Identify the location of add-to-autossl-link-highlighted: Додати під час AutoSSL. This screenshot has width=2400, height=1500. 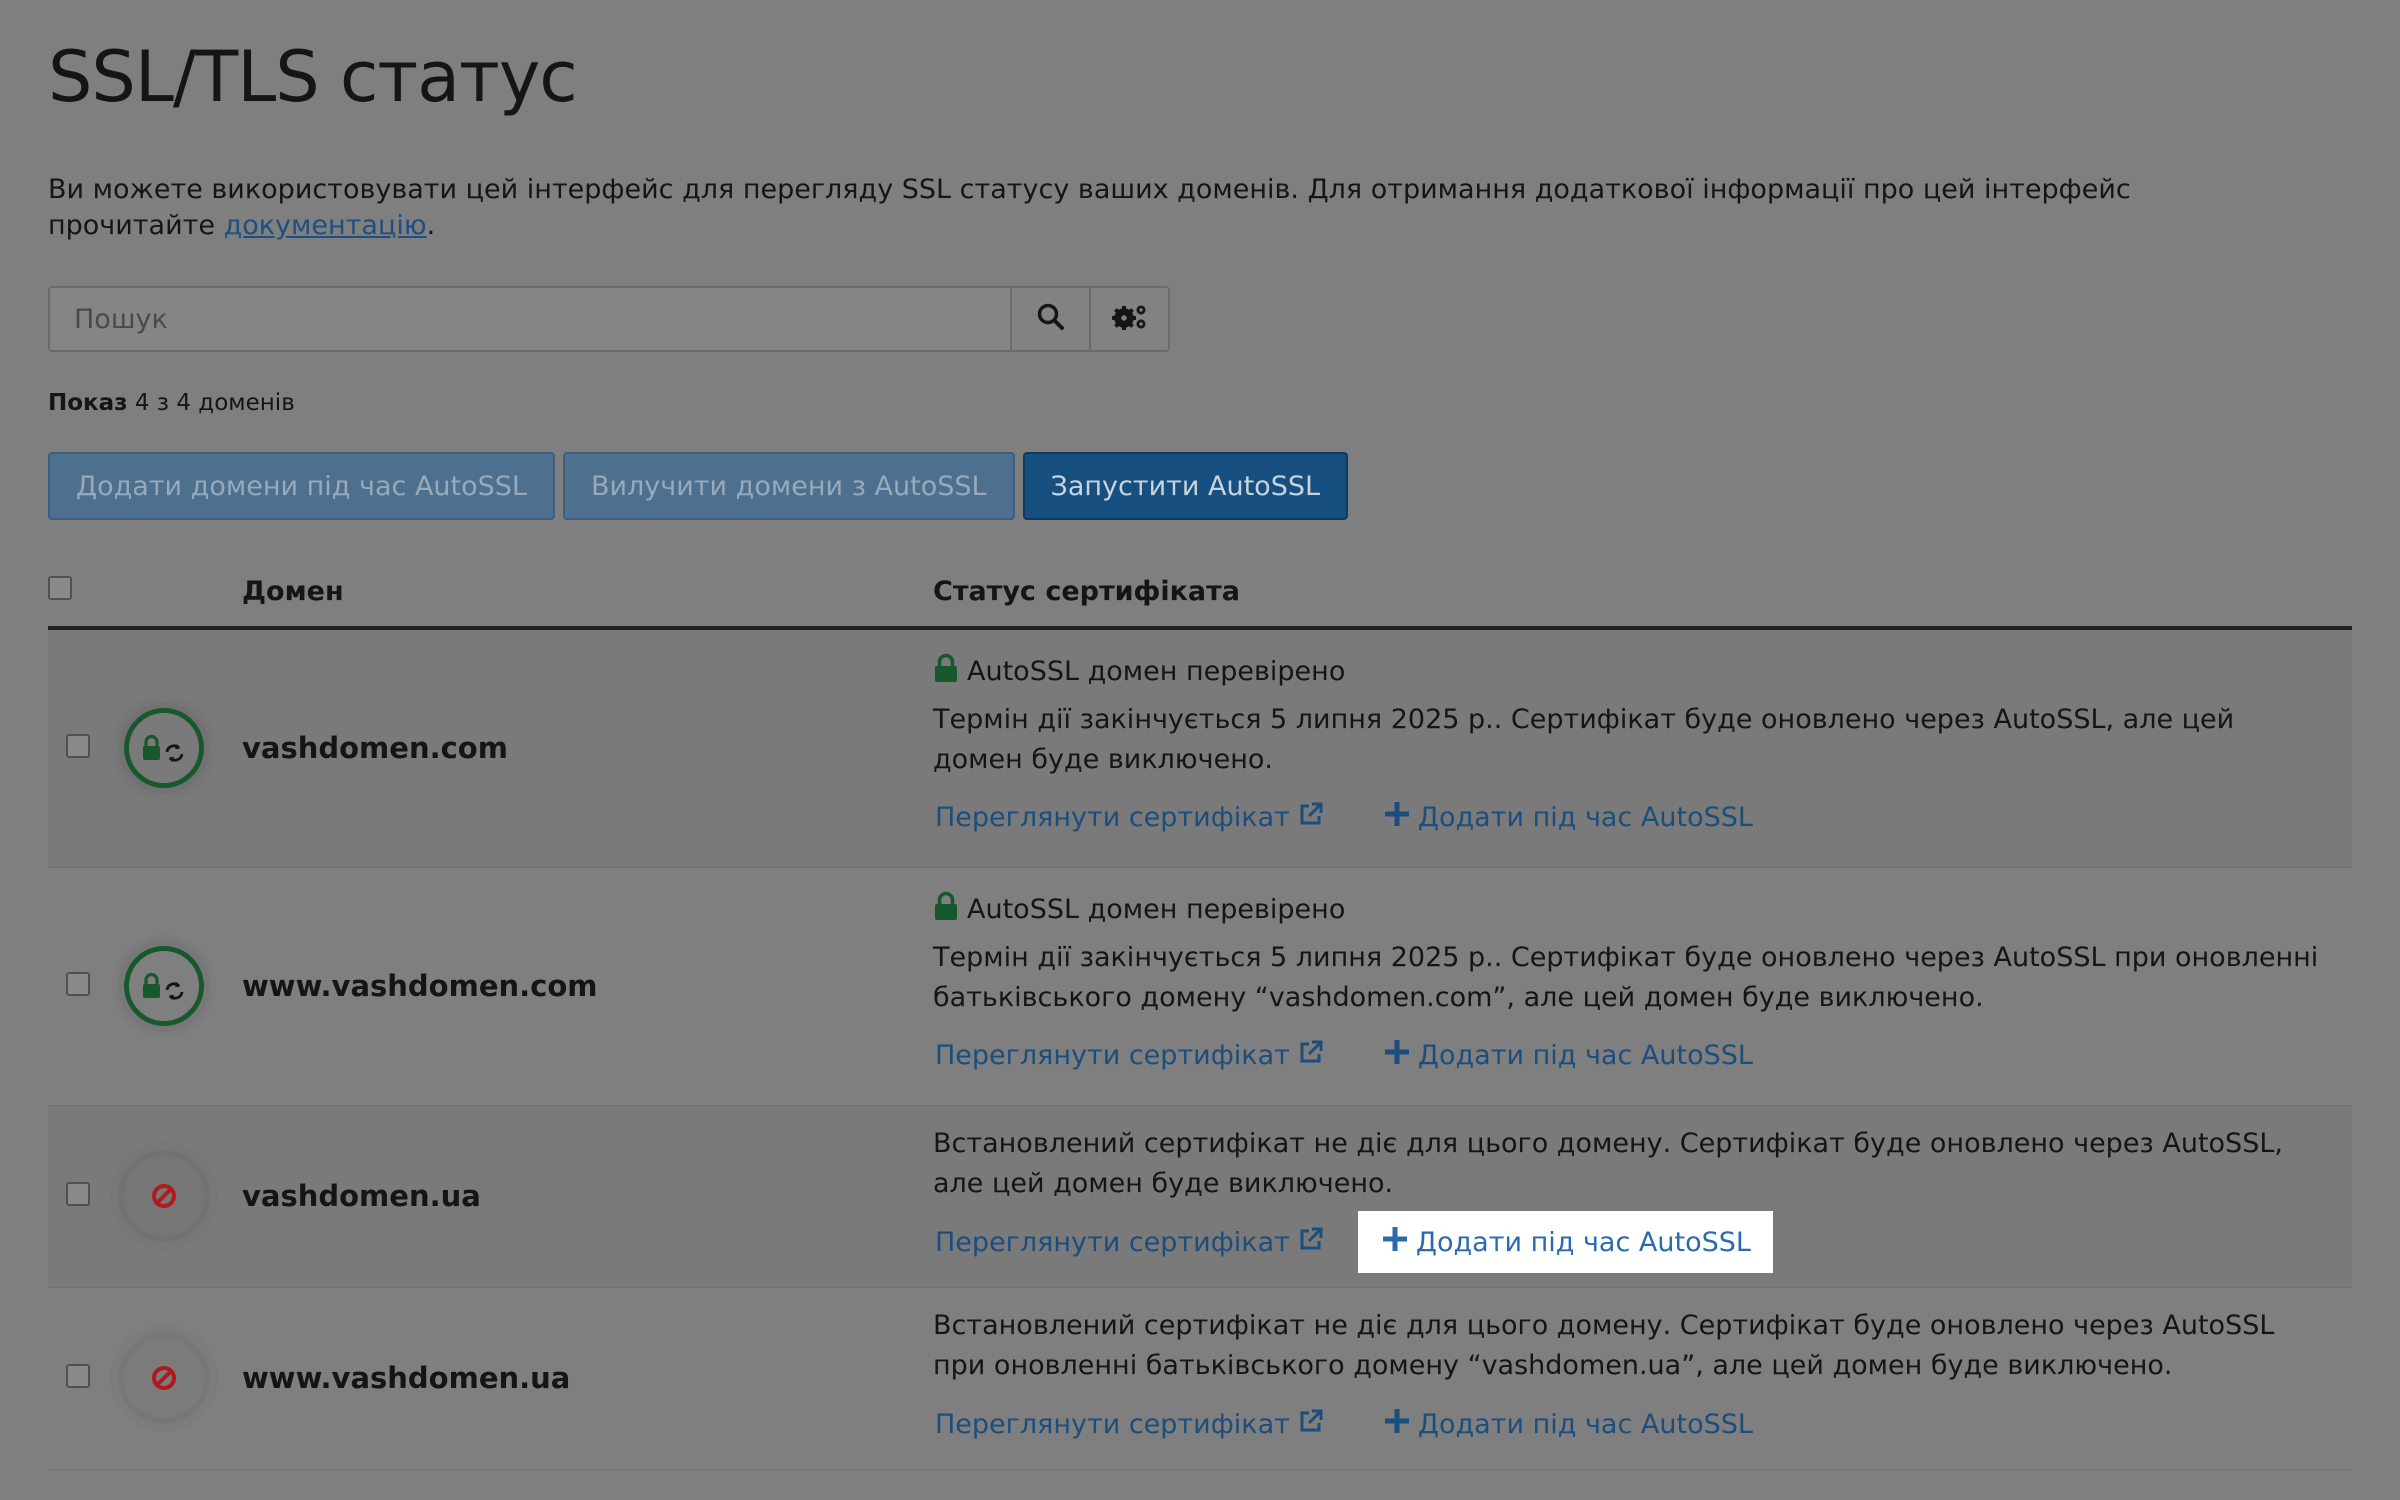
(1565, 1242).